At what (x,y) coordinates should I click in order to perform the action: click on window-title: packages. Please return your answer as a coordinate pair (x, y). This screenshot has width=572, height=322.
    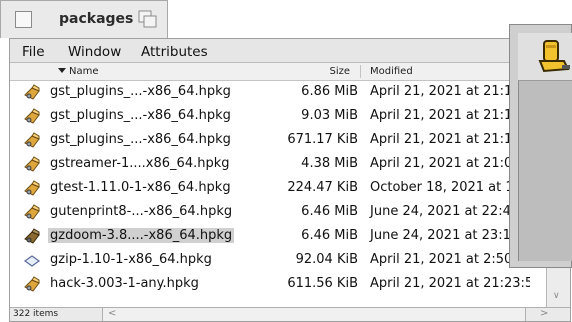
    Looking at the image, I should click on (96, 19).